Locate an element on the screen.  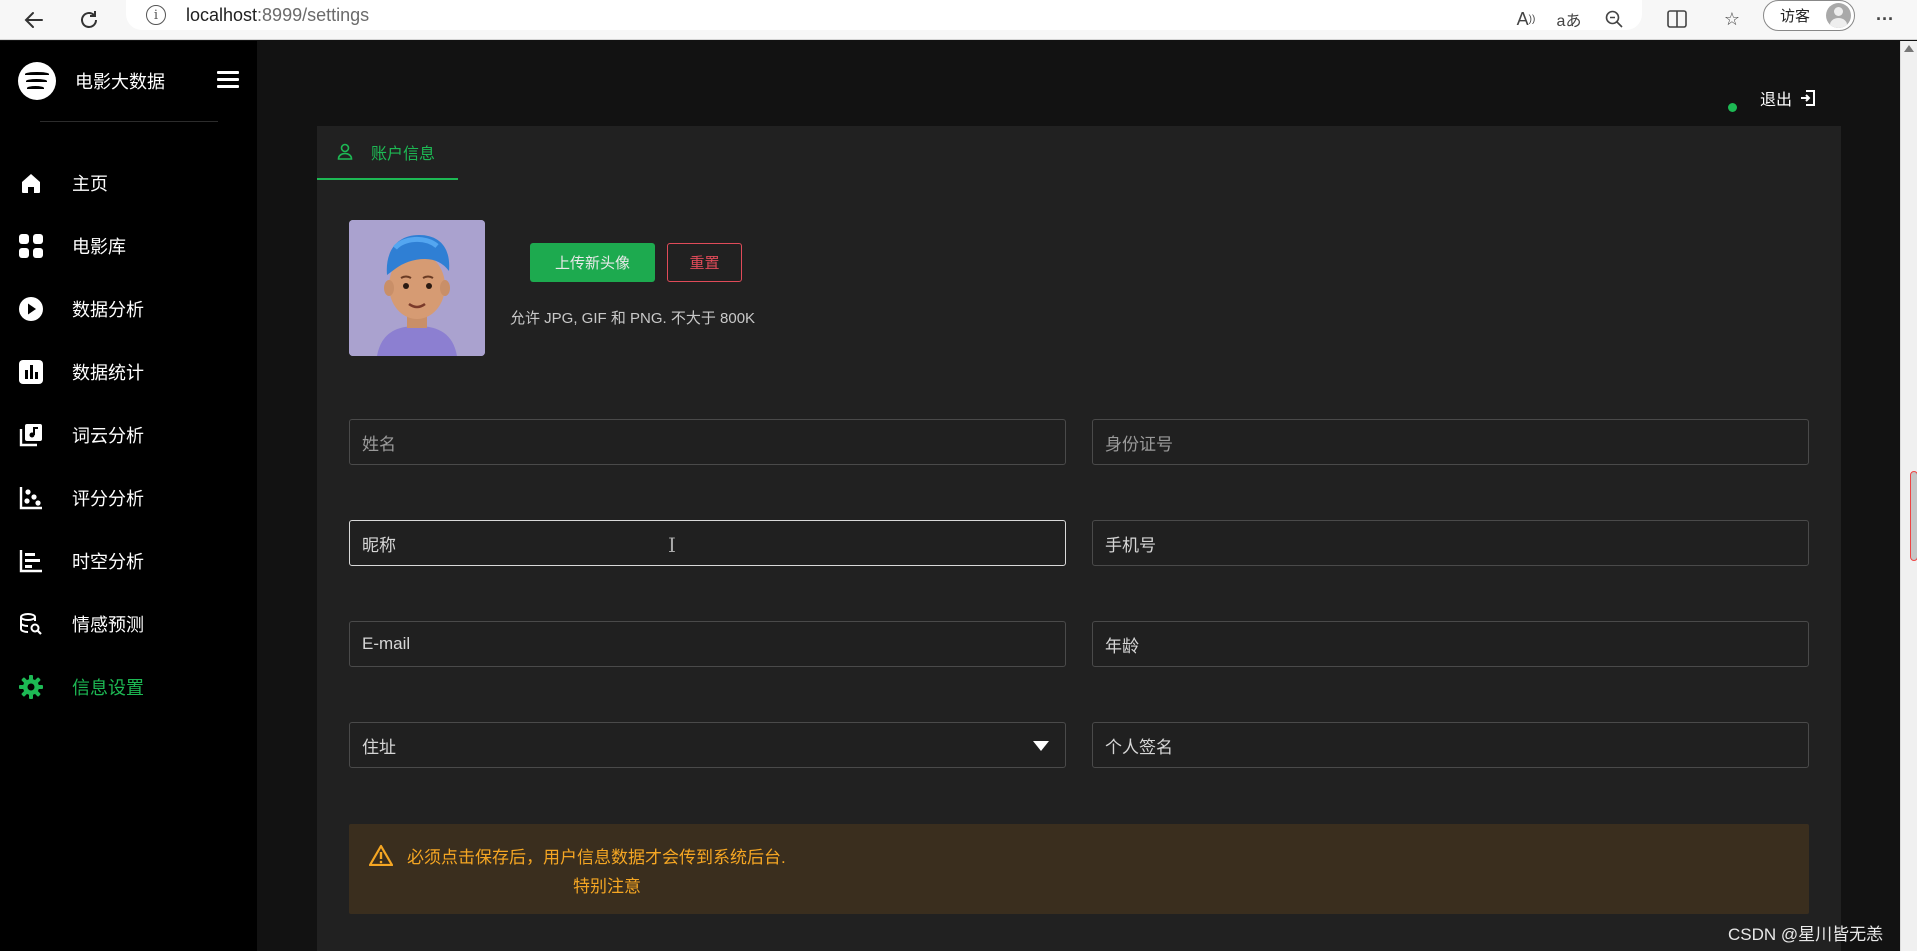
watermark: CSDN @星川皆无恙 is located at coordinates (1806, 934).